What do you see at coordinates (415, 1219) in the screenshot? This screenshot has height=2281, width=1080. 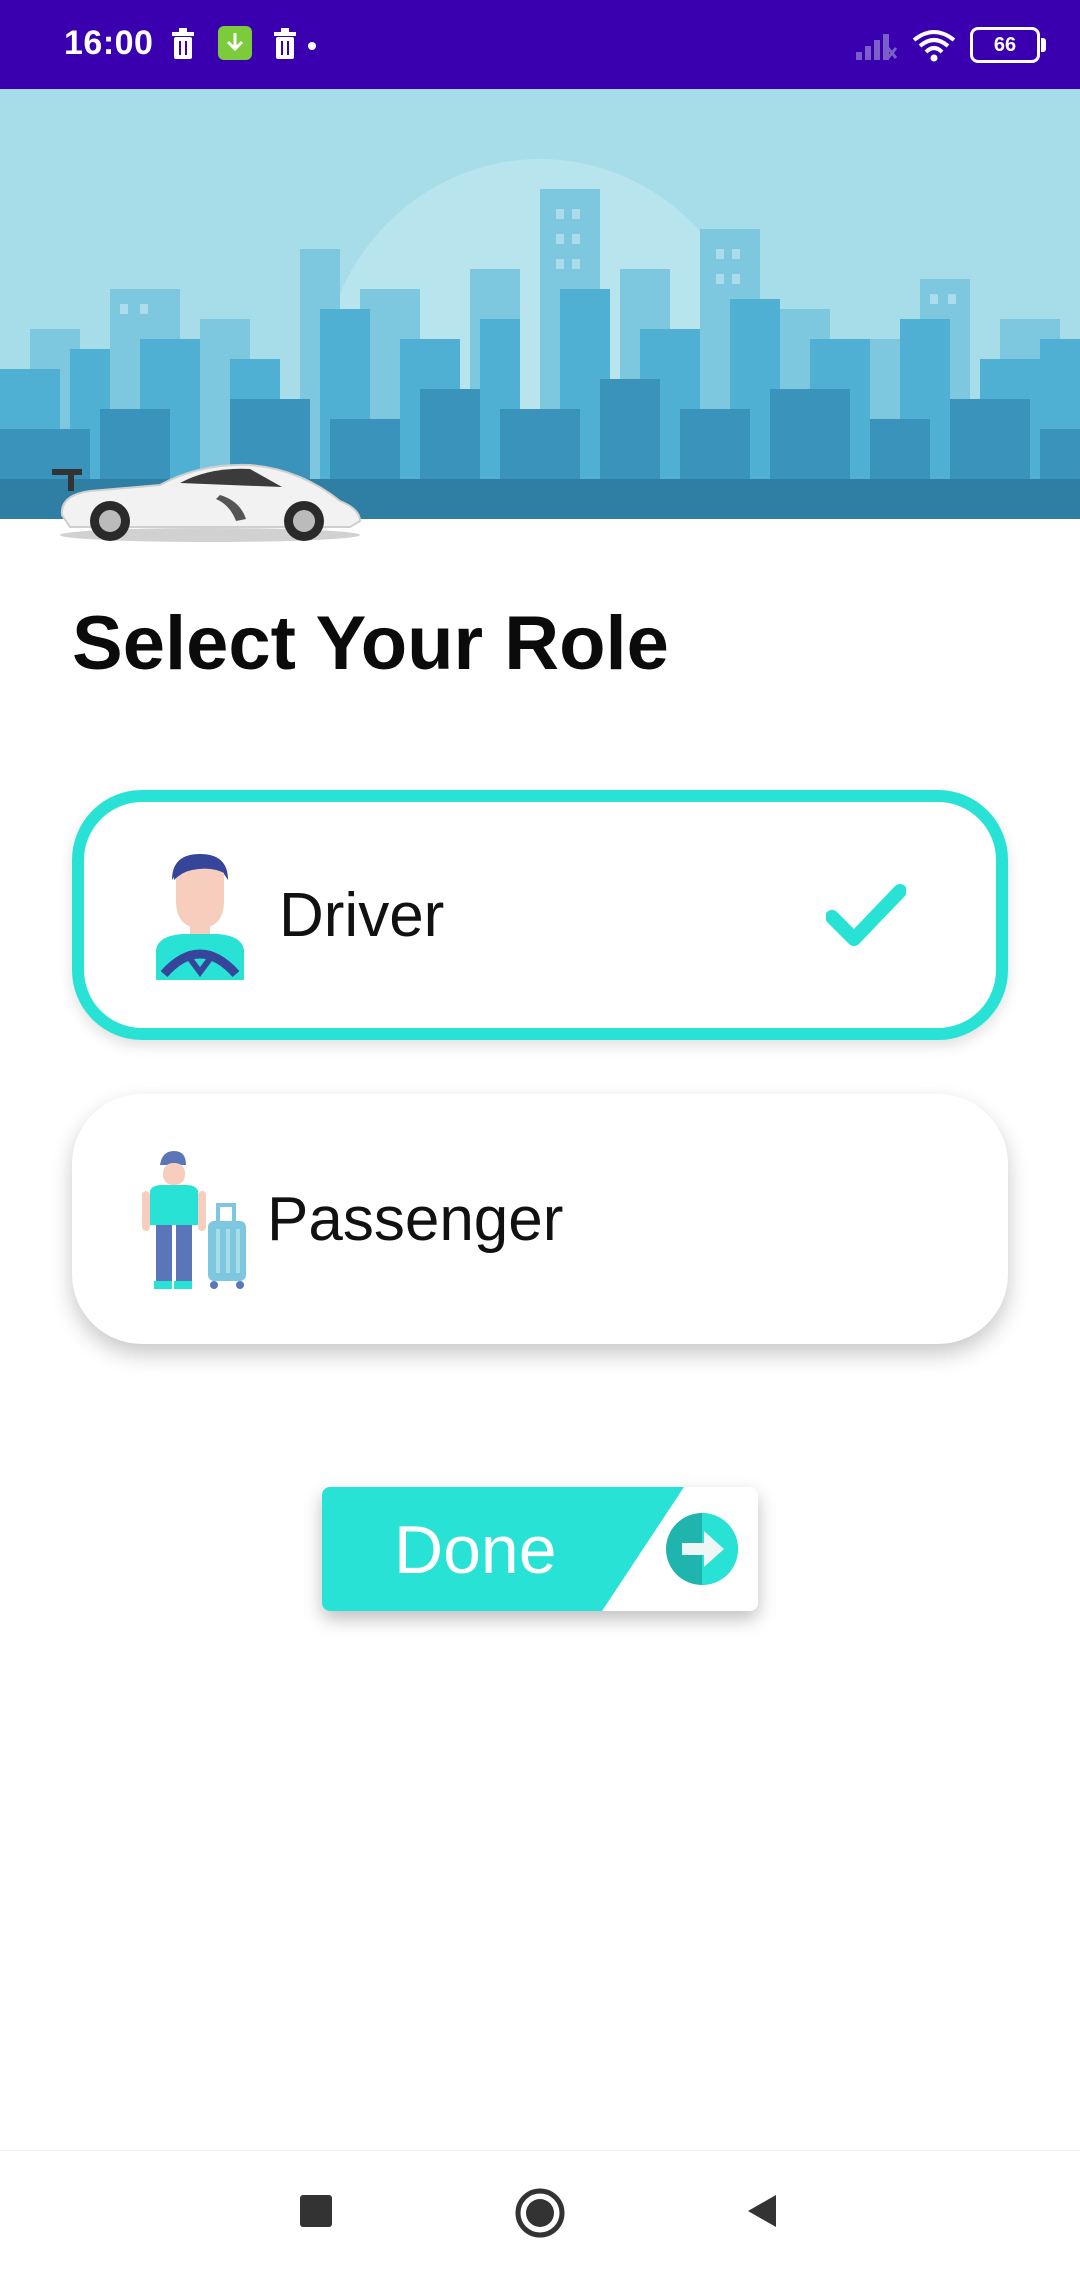 I see `role-label-passenger: Passenger` at bounding box center [415, 1219].